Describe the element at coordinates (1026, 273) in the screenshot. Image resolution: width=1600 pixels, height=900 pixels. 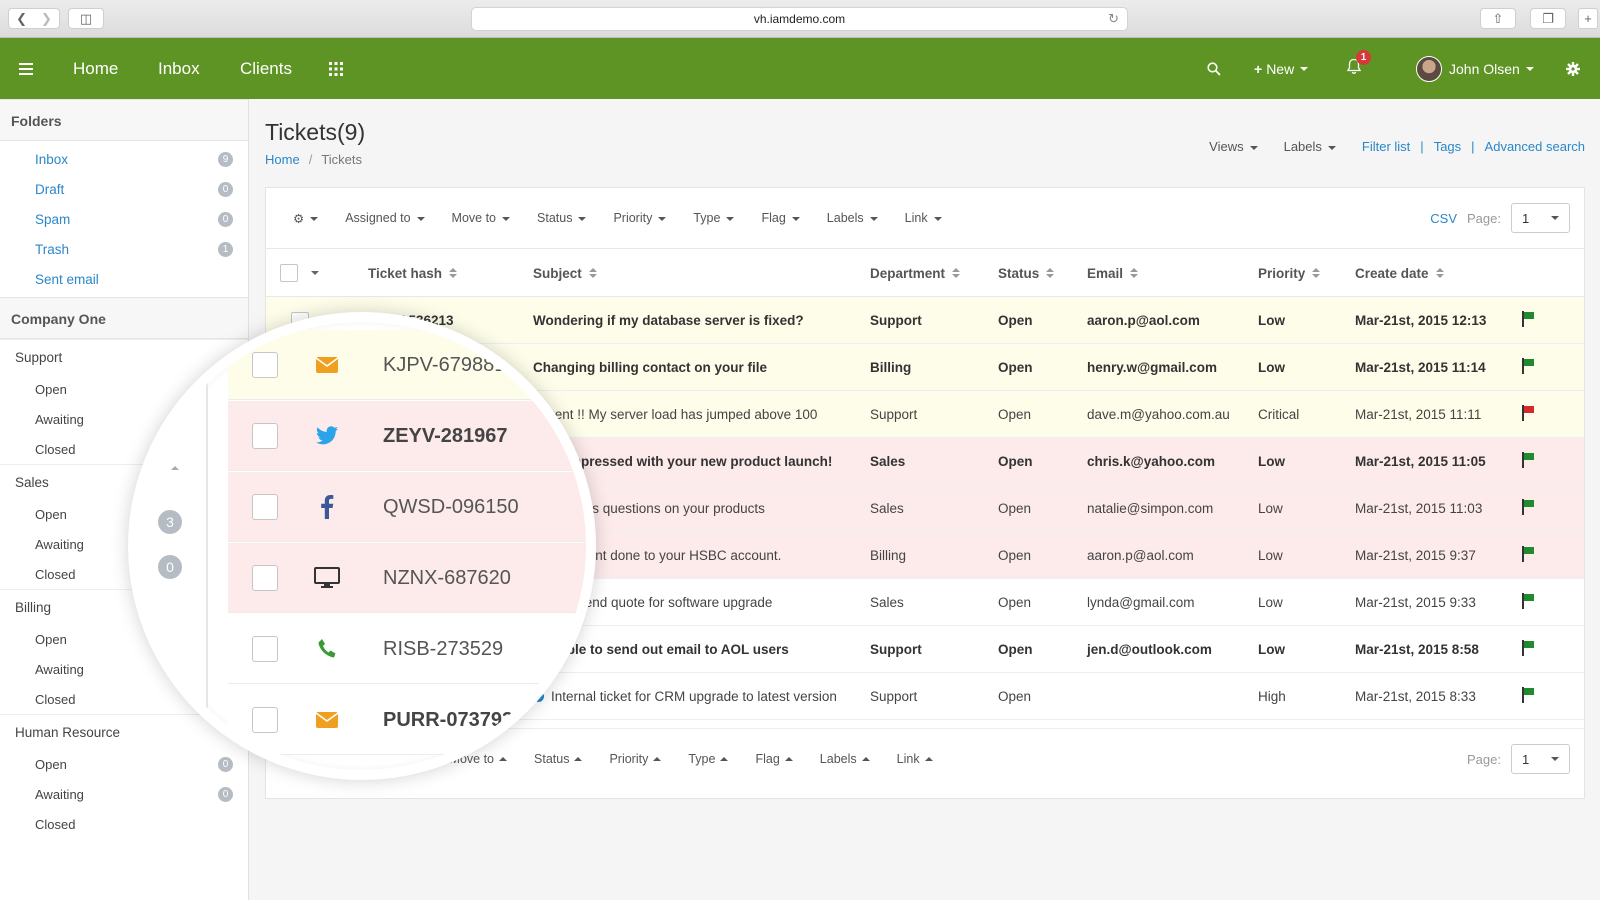
I see `col-status: Status` at that location.